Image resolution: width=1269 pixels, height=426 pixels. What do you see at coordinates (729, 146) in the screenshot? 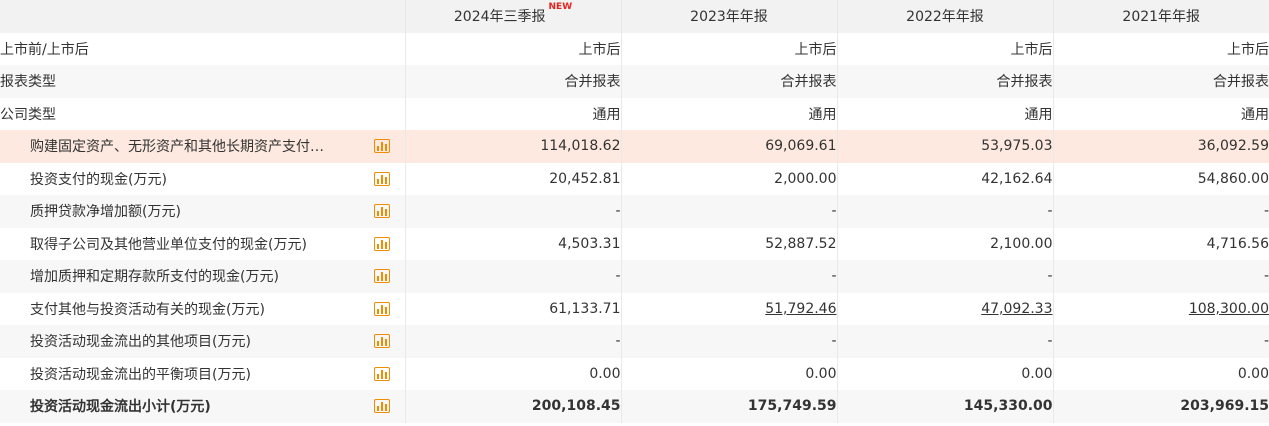
I see `cell-value: 69,069.61` at bounding box center [729, 146].